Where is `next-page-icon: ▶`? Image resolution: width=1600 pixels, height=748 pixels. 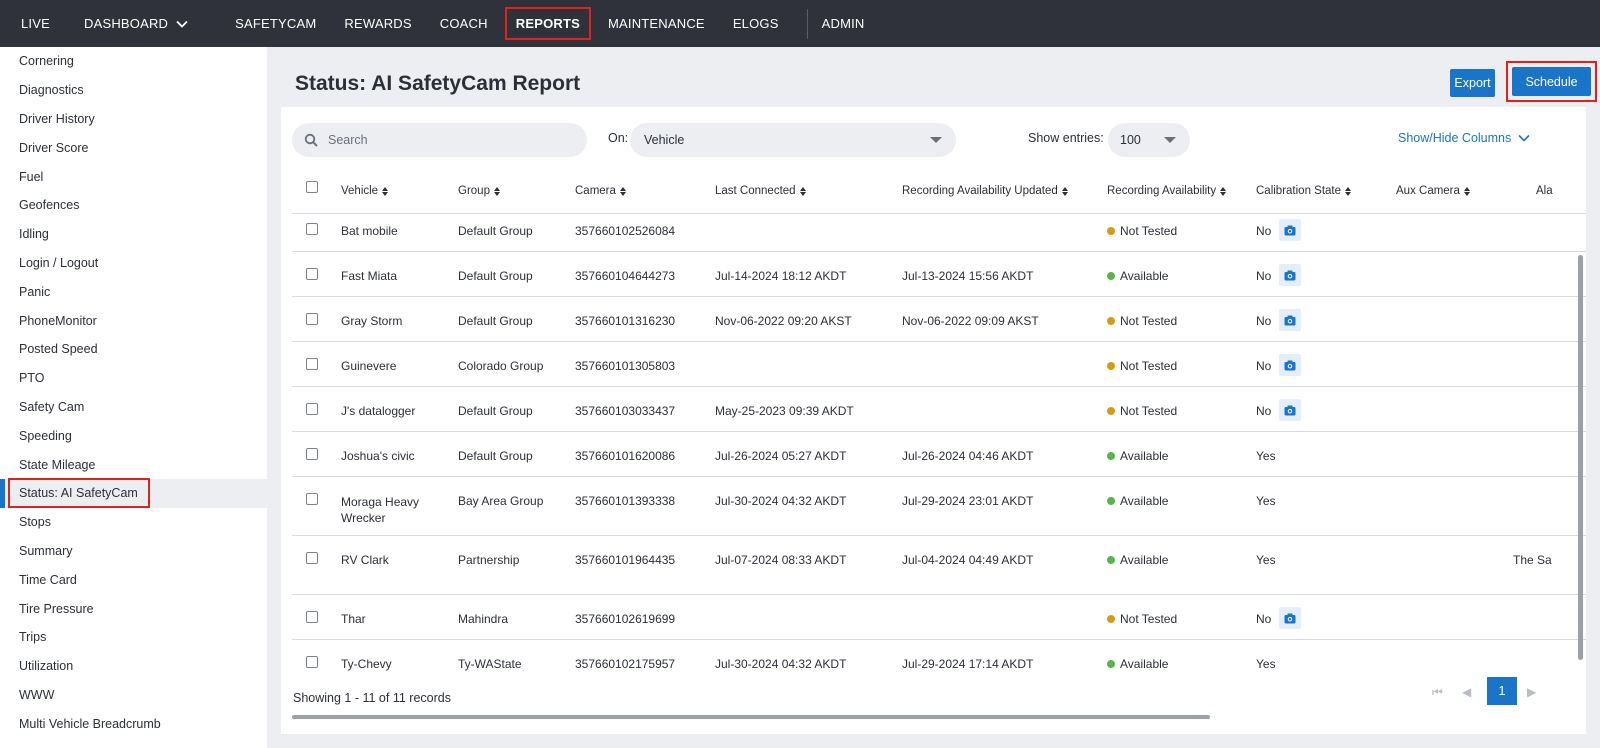 next-page-icon: ▶ is located at coordinates (1531, 692).